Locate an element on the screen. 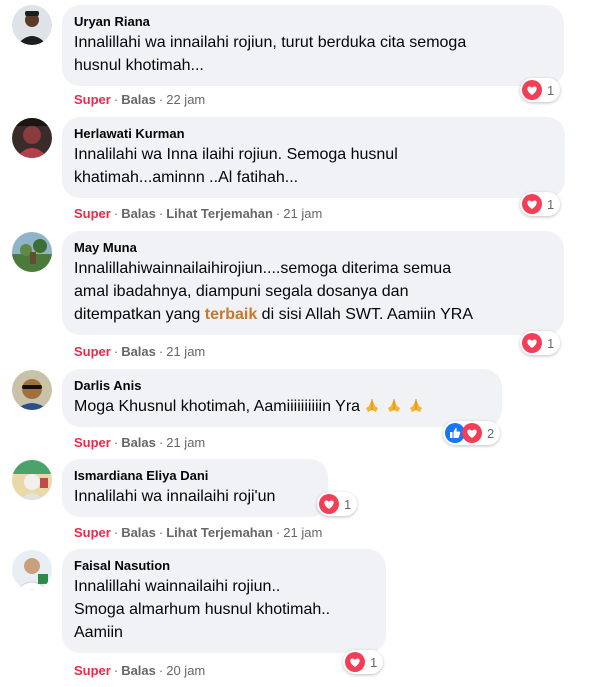 This screenshot has width=605, height=687. highlighted-keyword: terbaik is located at coordinates (231, 314).